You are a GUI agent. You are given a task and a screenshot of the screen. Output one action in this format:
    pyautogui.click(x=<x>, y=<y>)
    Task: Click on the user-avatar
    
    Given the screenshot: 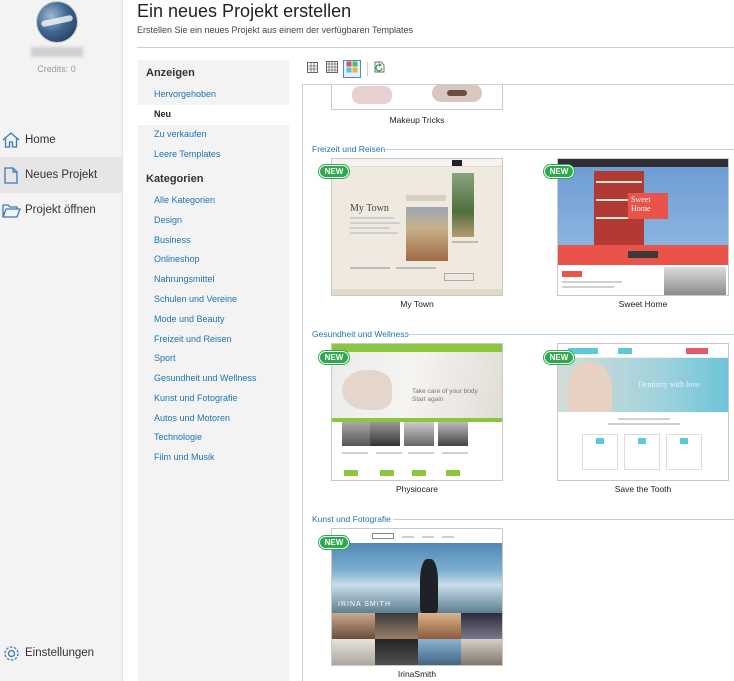 What is the action you would take?
    pyautogui.click(x=57, y=22)
    